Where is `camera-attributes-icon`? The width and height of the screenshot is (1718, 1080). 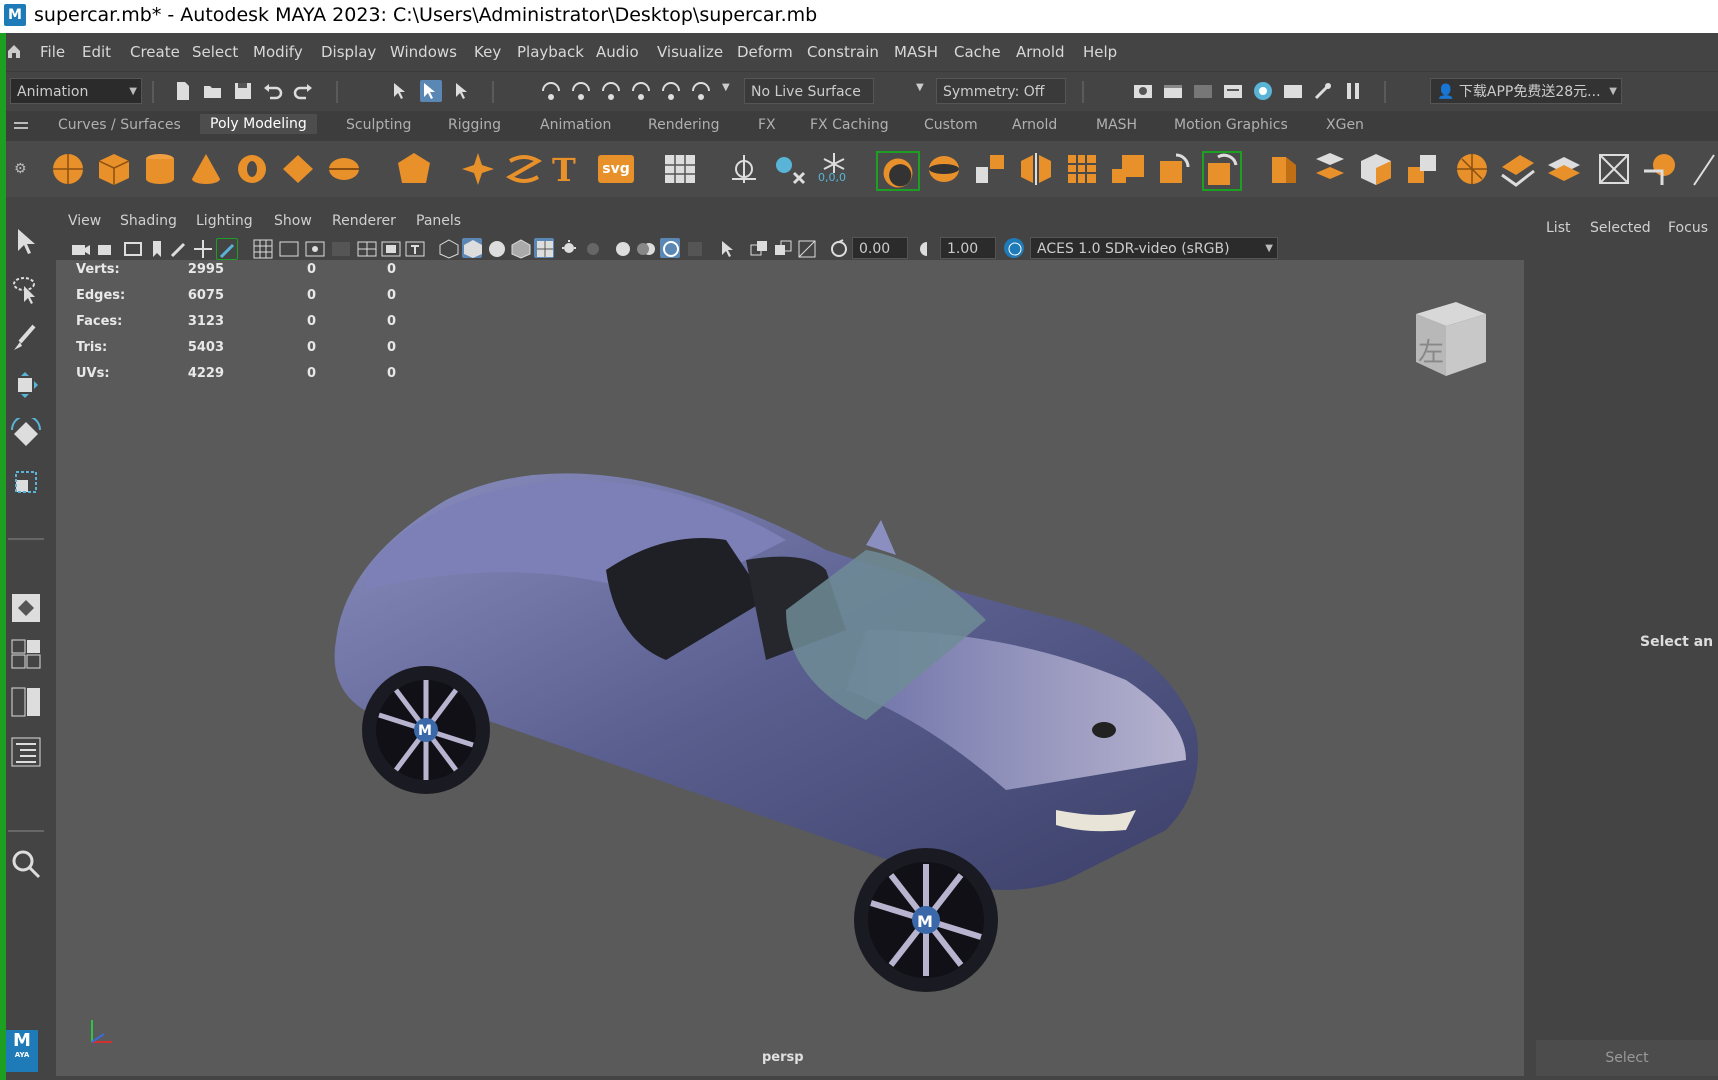 camera-attributes-icon is located at coordinates (80, 248).